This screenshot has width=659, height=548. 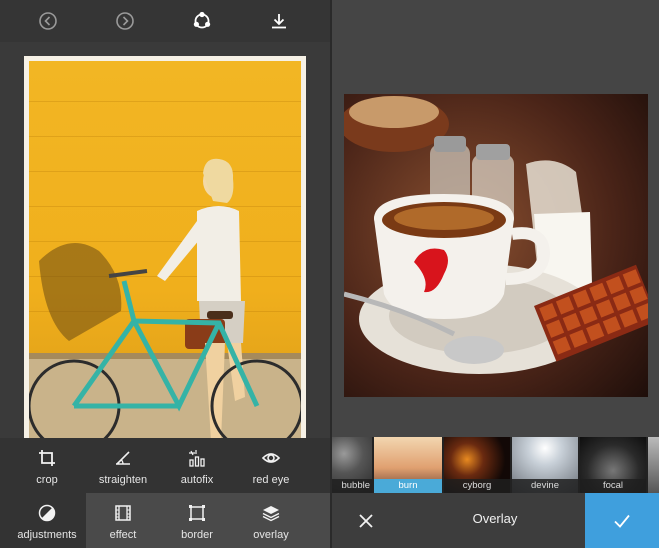 I want to click on adjustments-tool: adjustments, so click(x=47, y=522).